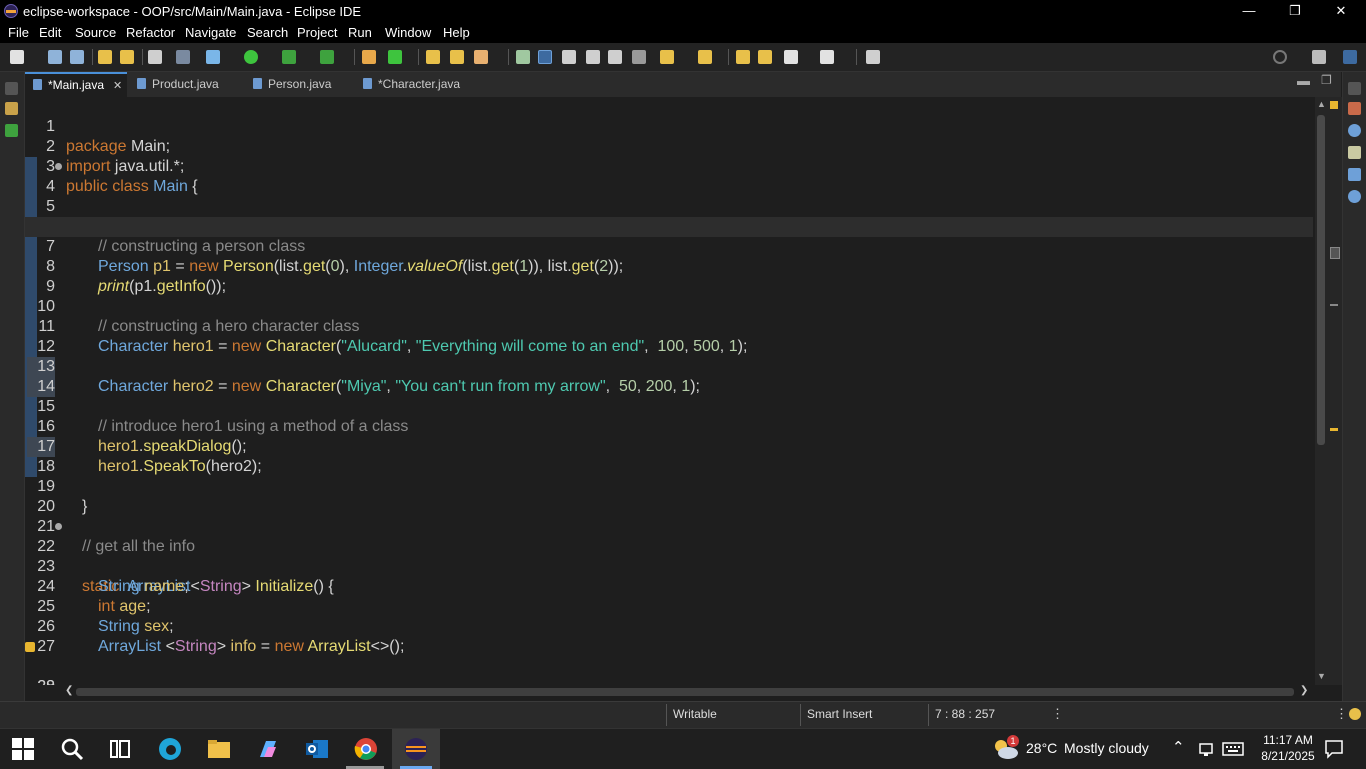 The height and width of the screenshot is (769, 1366). What do you see at coordinates (120, 749) in the screenshot?
I see `task-view-icon` at bounding box center [120, 749].